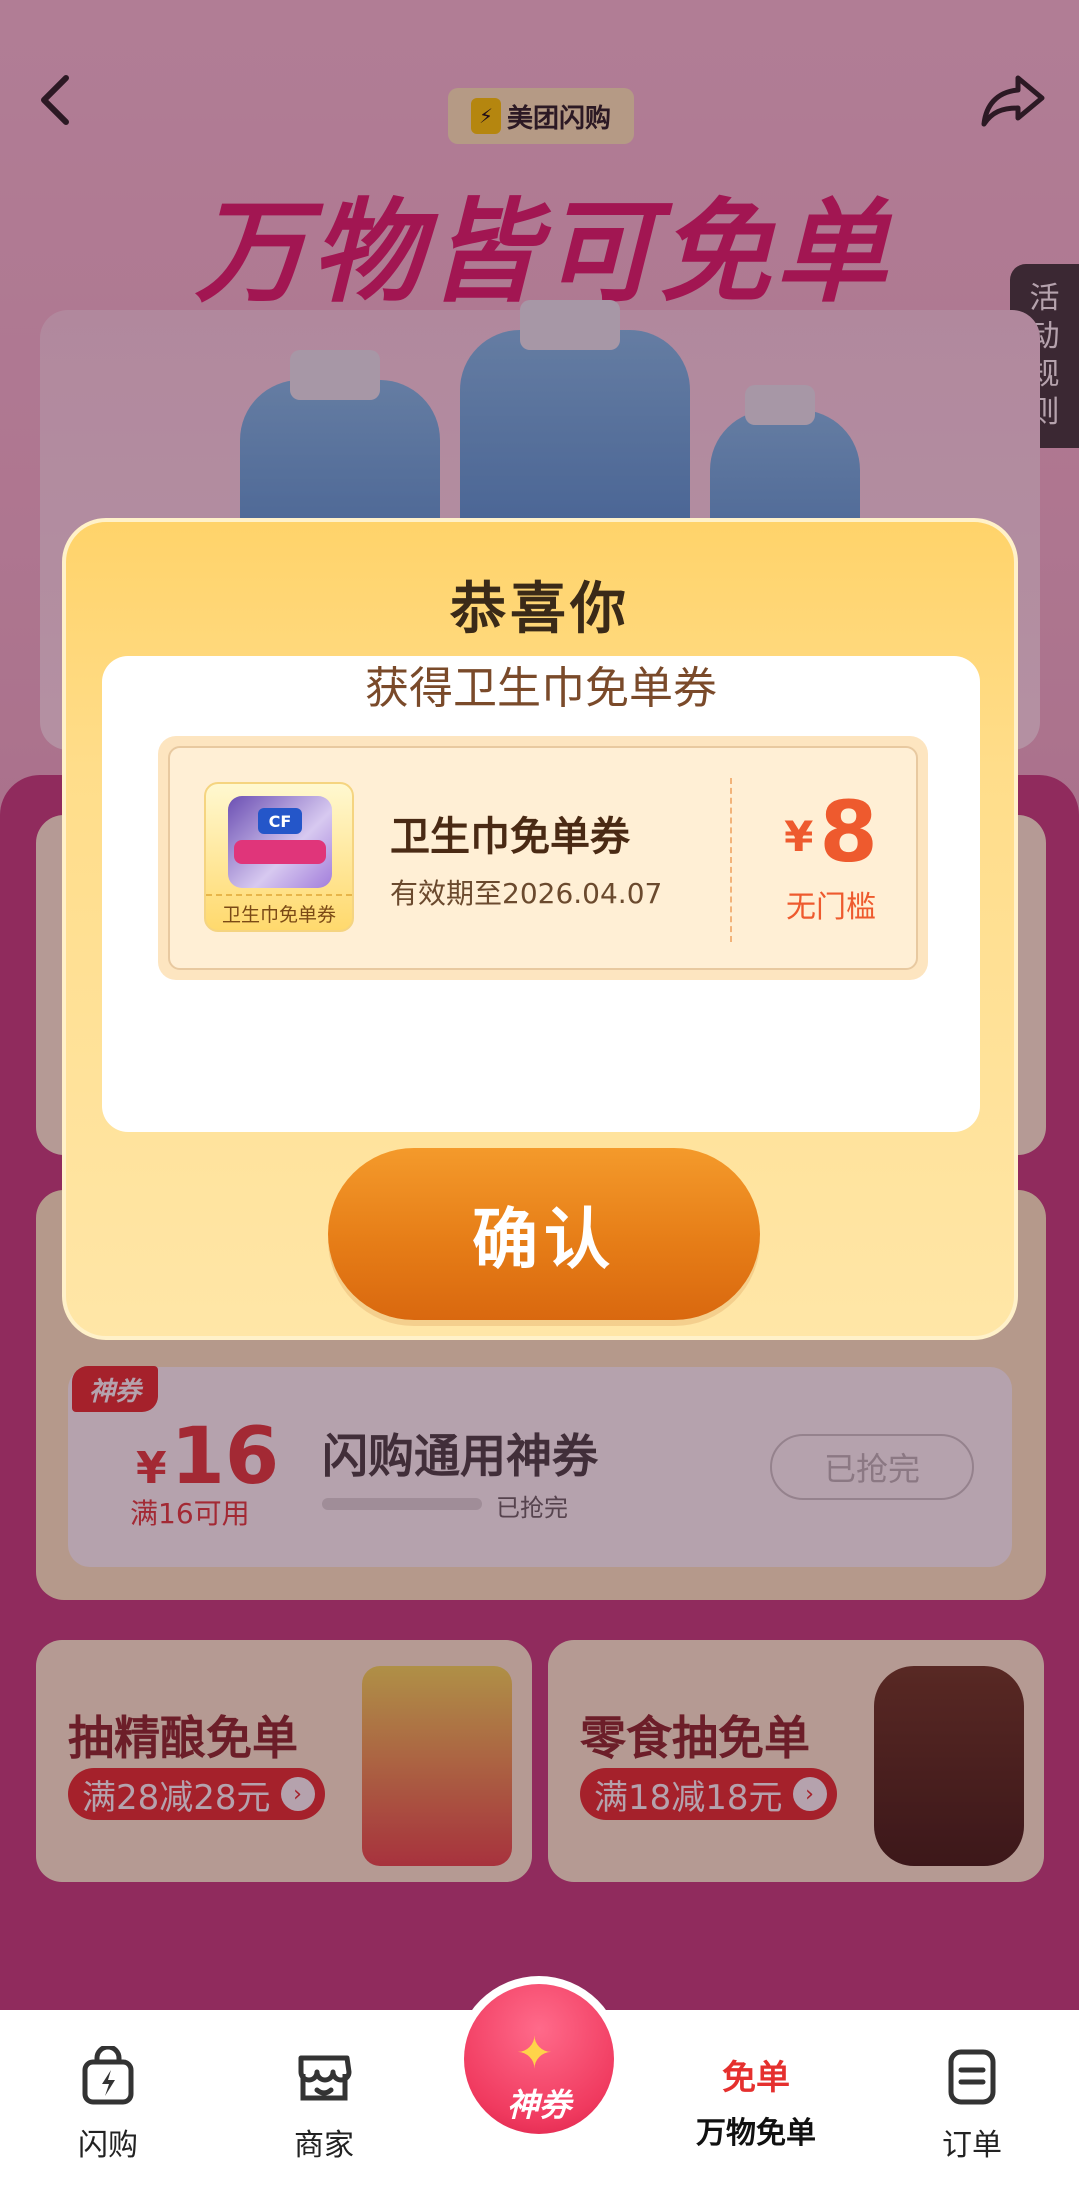 The width and height of the screenshot is (1079, 2186). I want to click on coupon-body: CF 卫生巾免单券 卫生巾免单券 有效期至2026.04.07 ¥8 无门槛, so click(543, 858).